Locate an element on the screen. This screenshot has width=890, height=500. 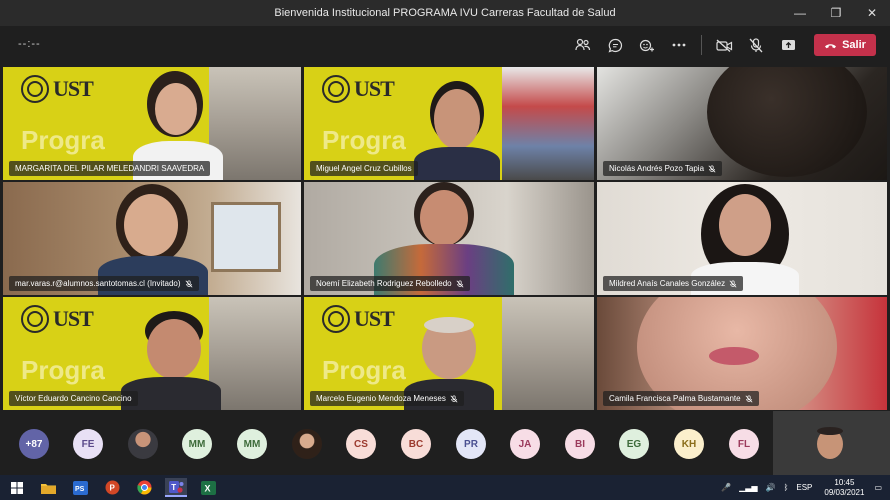
more-participants-badge: +87 is located at coordinates (34, 444).